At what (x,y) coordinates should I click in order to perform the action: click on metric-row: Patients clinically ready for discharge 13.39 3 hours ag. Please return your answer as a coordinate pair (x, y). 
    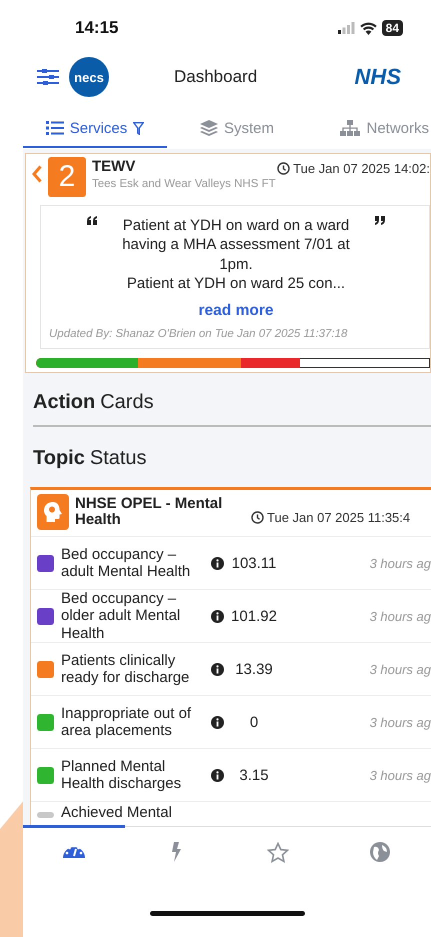
    Looking at the image, I should click on (231, 669).